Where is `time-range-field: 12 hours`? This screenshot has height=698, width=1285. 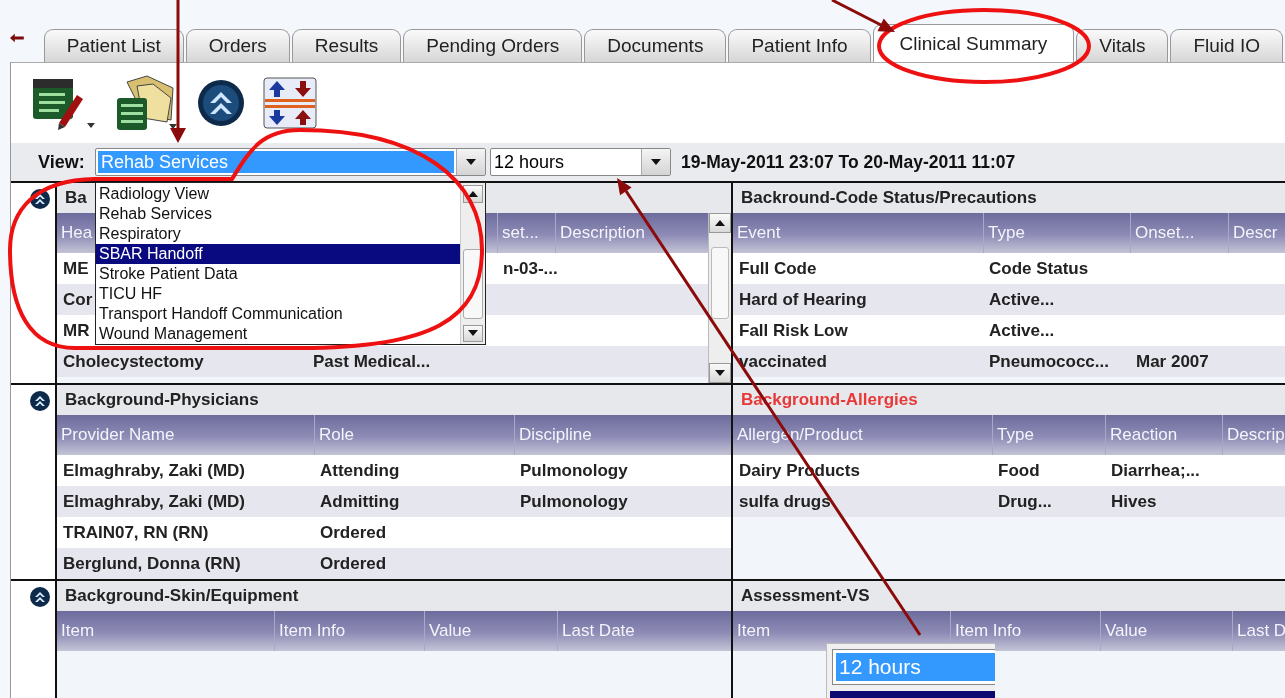
time-range-field: 12 hours is located at coordinates (913, 667).